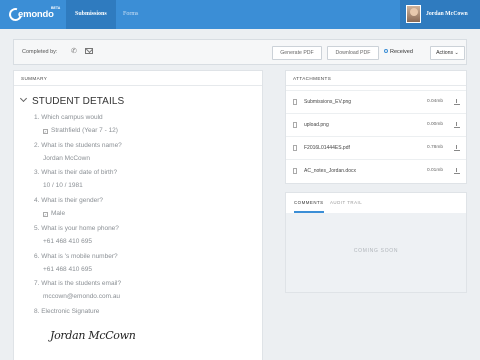 The height and width of the screenshot is (360, 480). I want to click on user-menu: Jordan McCown, so click(440, 14).